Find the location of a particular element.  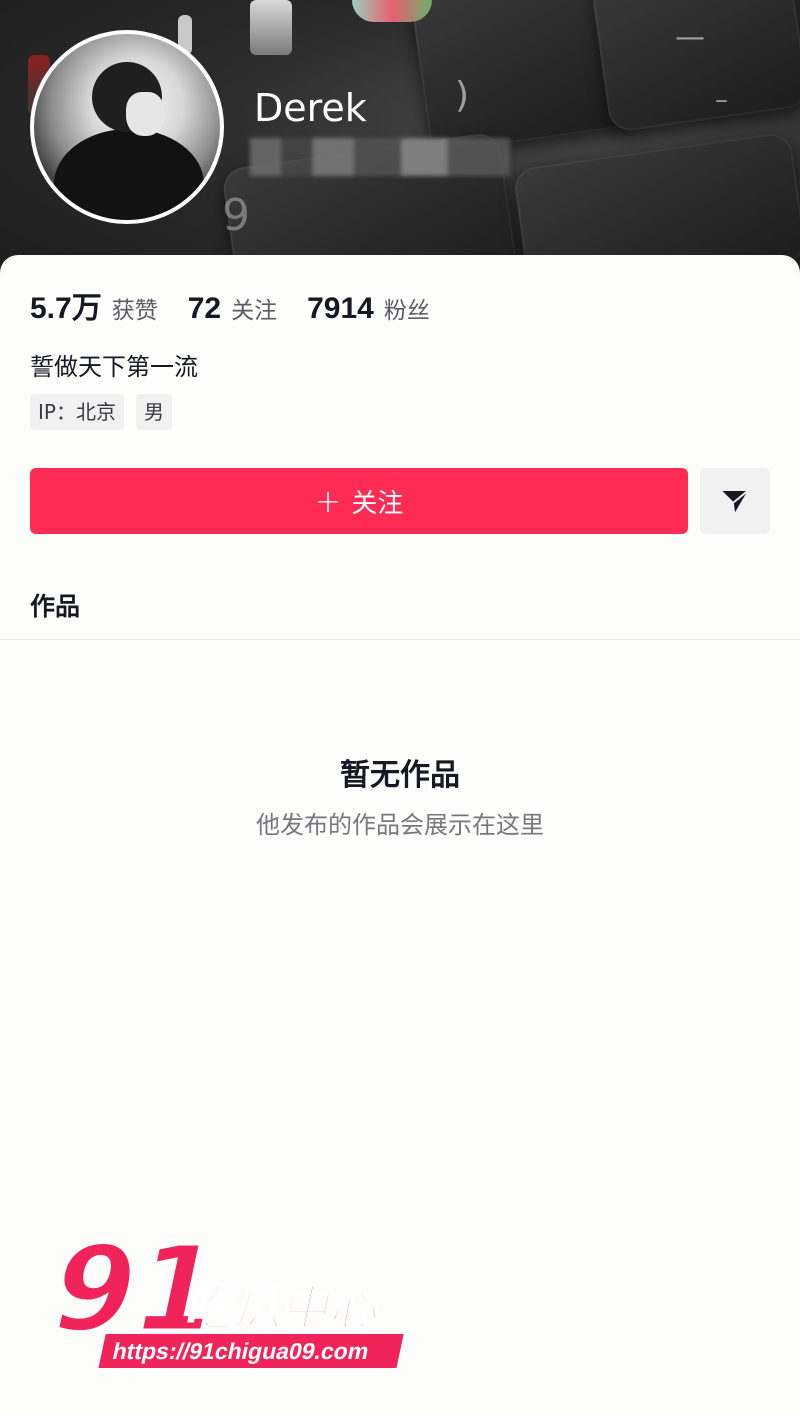

stat-label: 获赞 is located at coordinates (134, 311).